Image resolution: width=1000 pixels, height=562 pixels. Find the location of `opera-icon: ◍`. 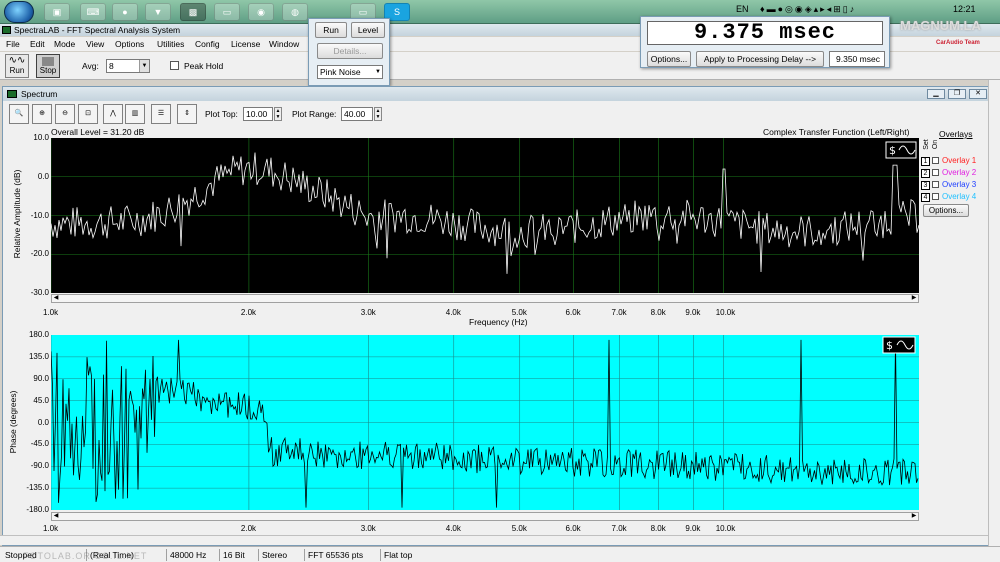

opera-icon: ◍ is located at coordinates (295, 12).